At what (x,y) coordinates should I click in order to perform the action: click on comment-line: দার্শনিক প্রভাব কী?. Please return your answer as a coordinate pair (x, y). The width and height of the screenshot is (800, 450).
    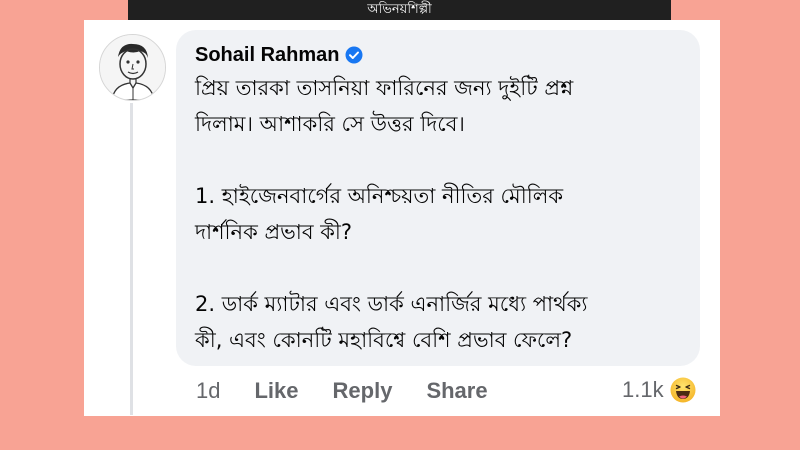
    Looking at the image, I should click on (274, 232).